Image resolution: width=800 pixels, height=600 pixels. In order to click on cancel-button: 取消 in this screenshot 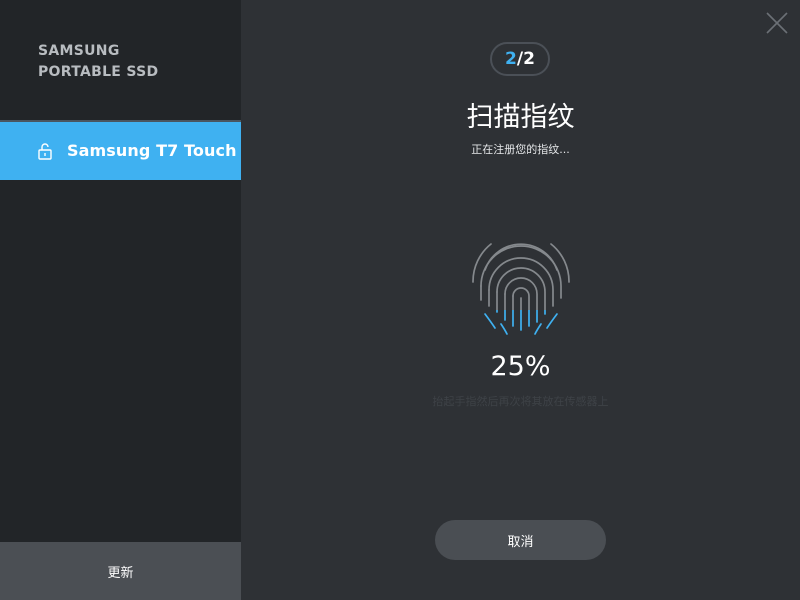, I will do `click(520, 540)`.